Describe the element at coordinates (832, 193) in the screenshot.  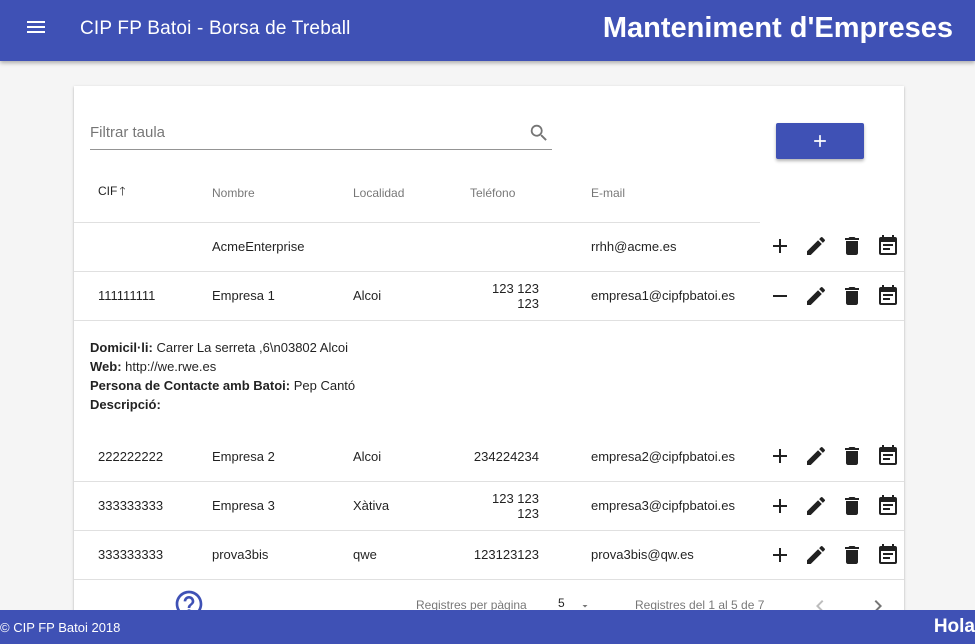
I see `column-header-actions` at that location.